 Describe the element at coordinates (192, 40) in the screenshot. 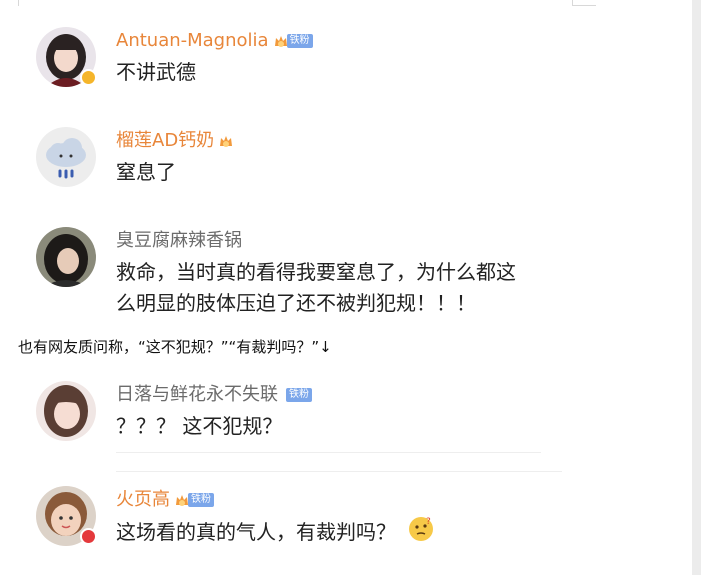

I see `username: Antuan-Magnolia` at that location.